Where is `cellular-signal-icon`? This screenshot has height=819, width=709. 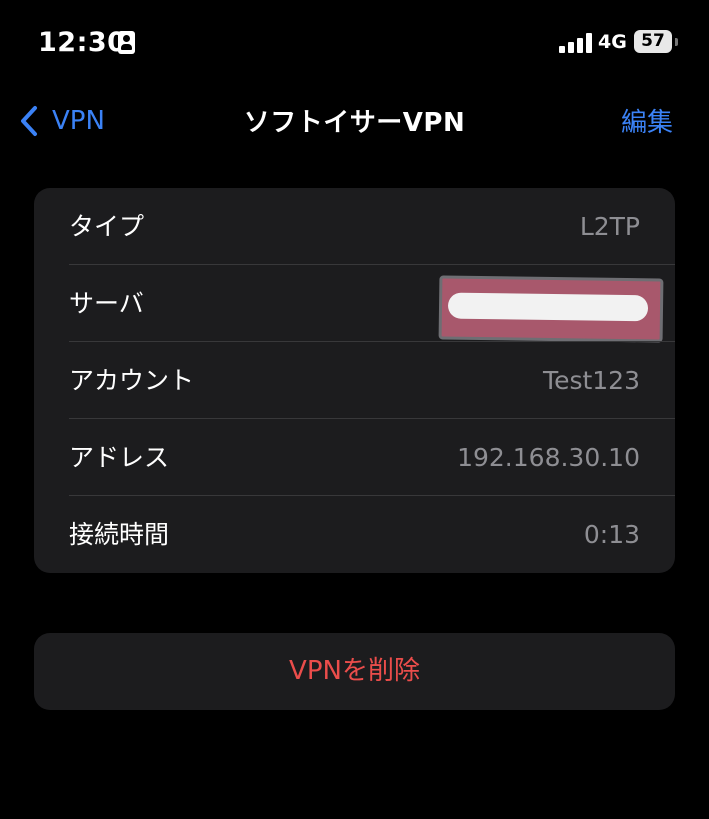
cellular-signal-icon is located at coordinates (576, 43).